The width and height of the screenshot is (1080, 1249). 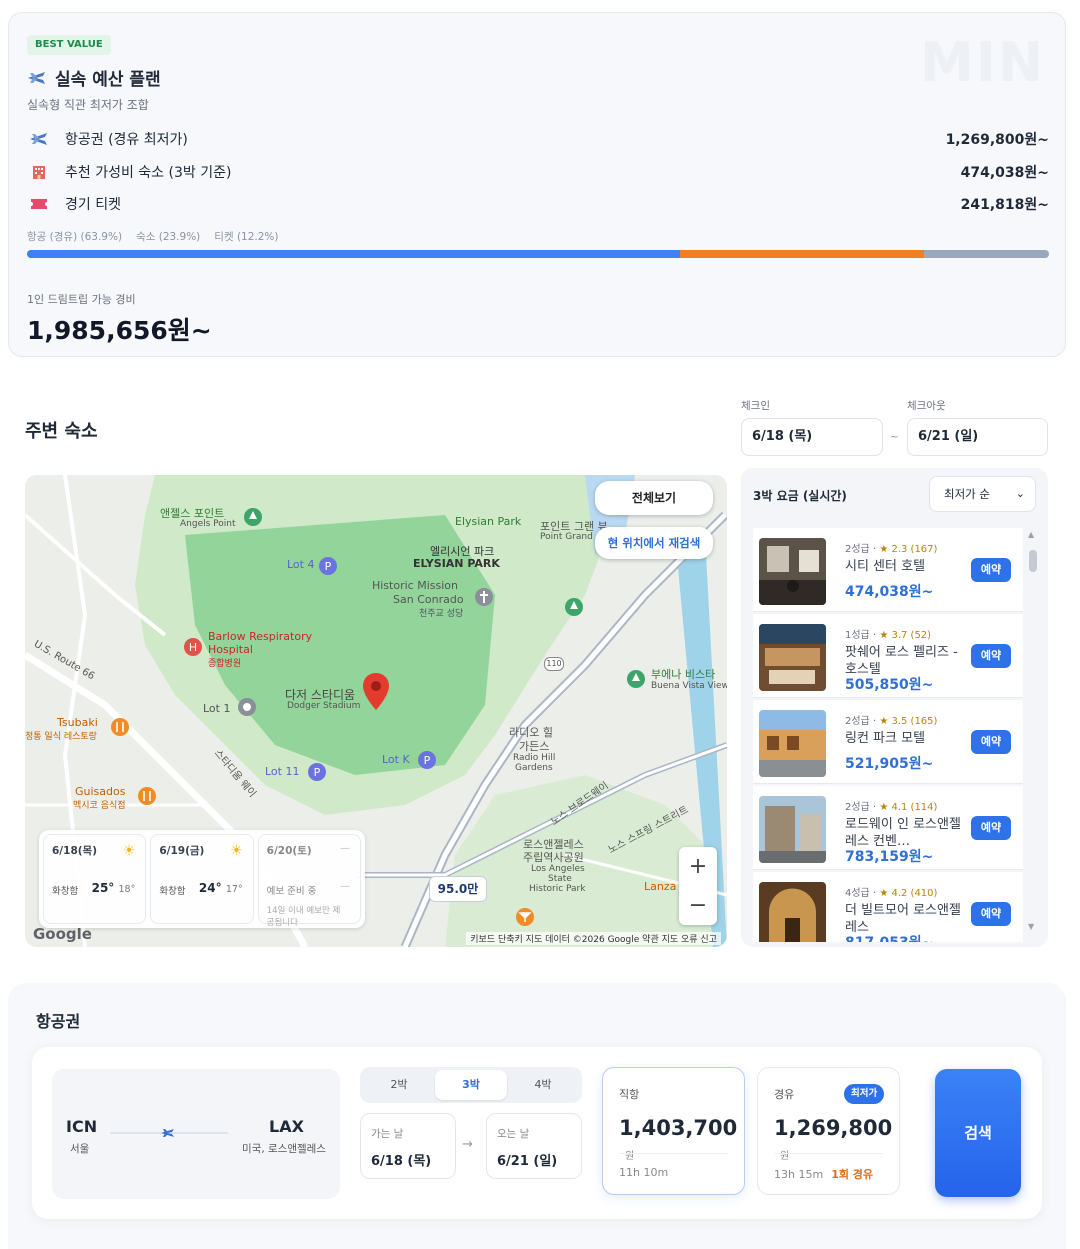 I want to click on hospital-icon: H, so click(x=193, y=647).